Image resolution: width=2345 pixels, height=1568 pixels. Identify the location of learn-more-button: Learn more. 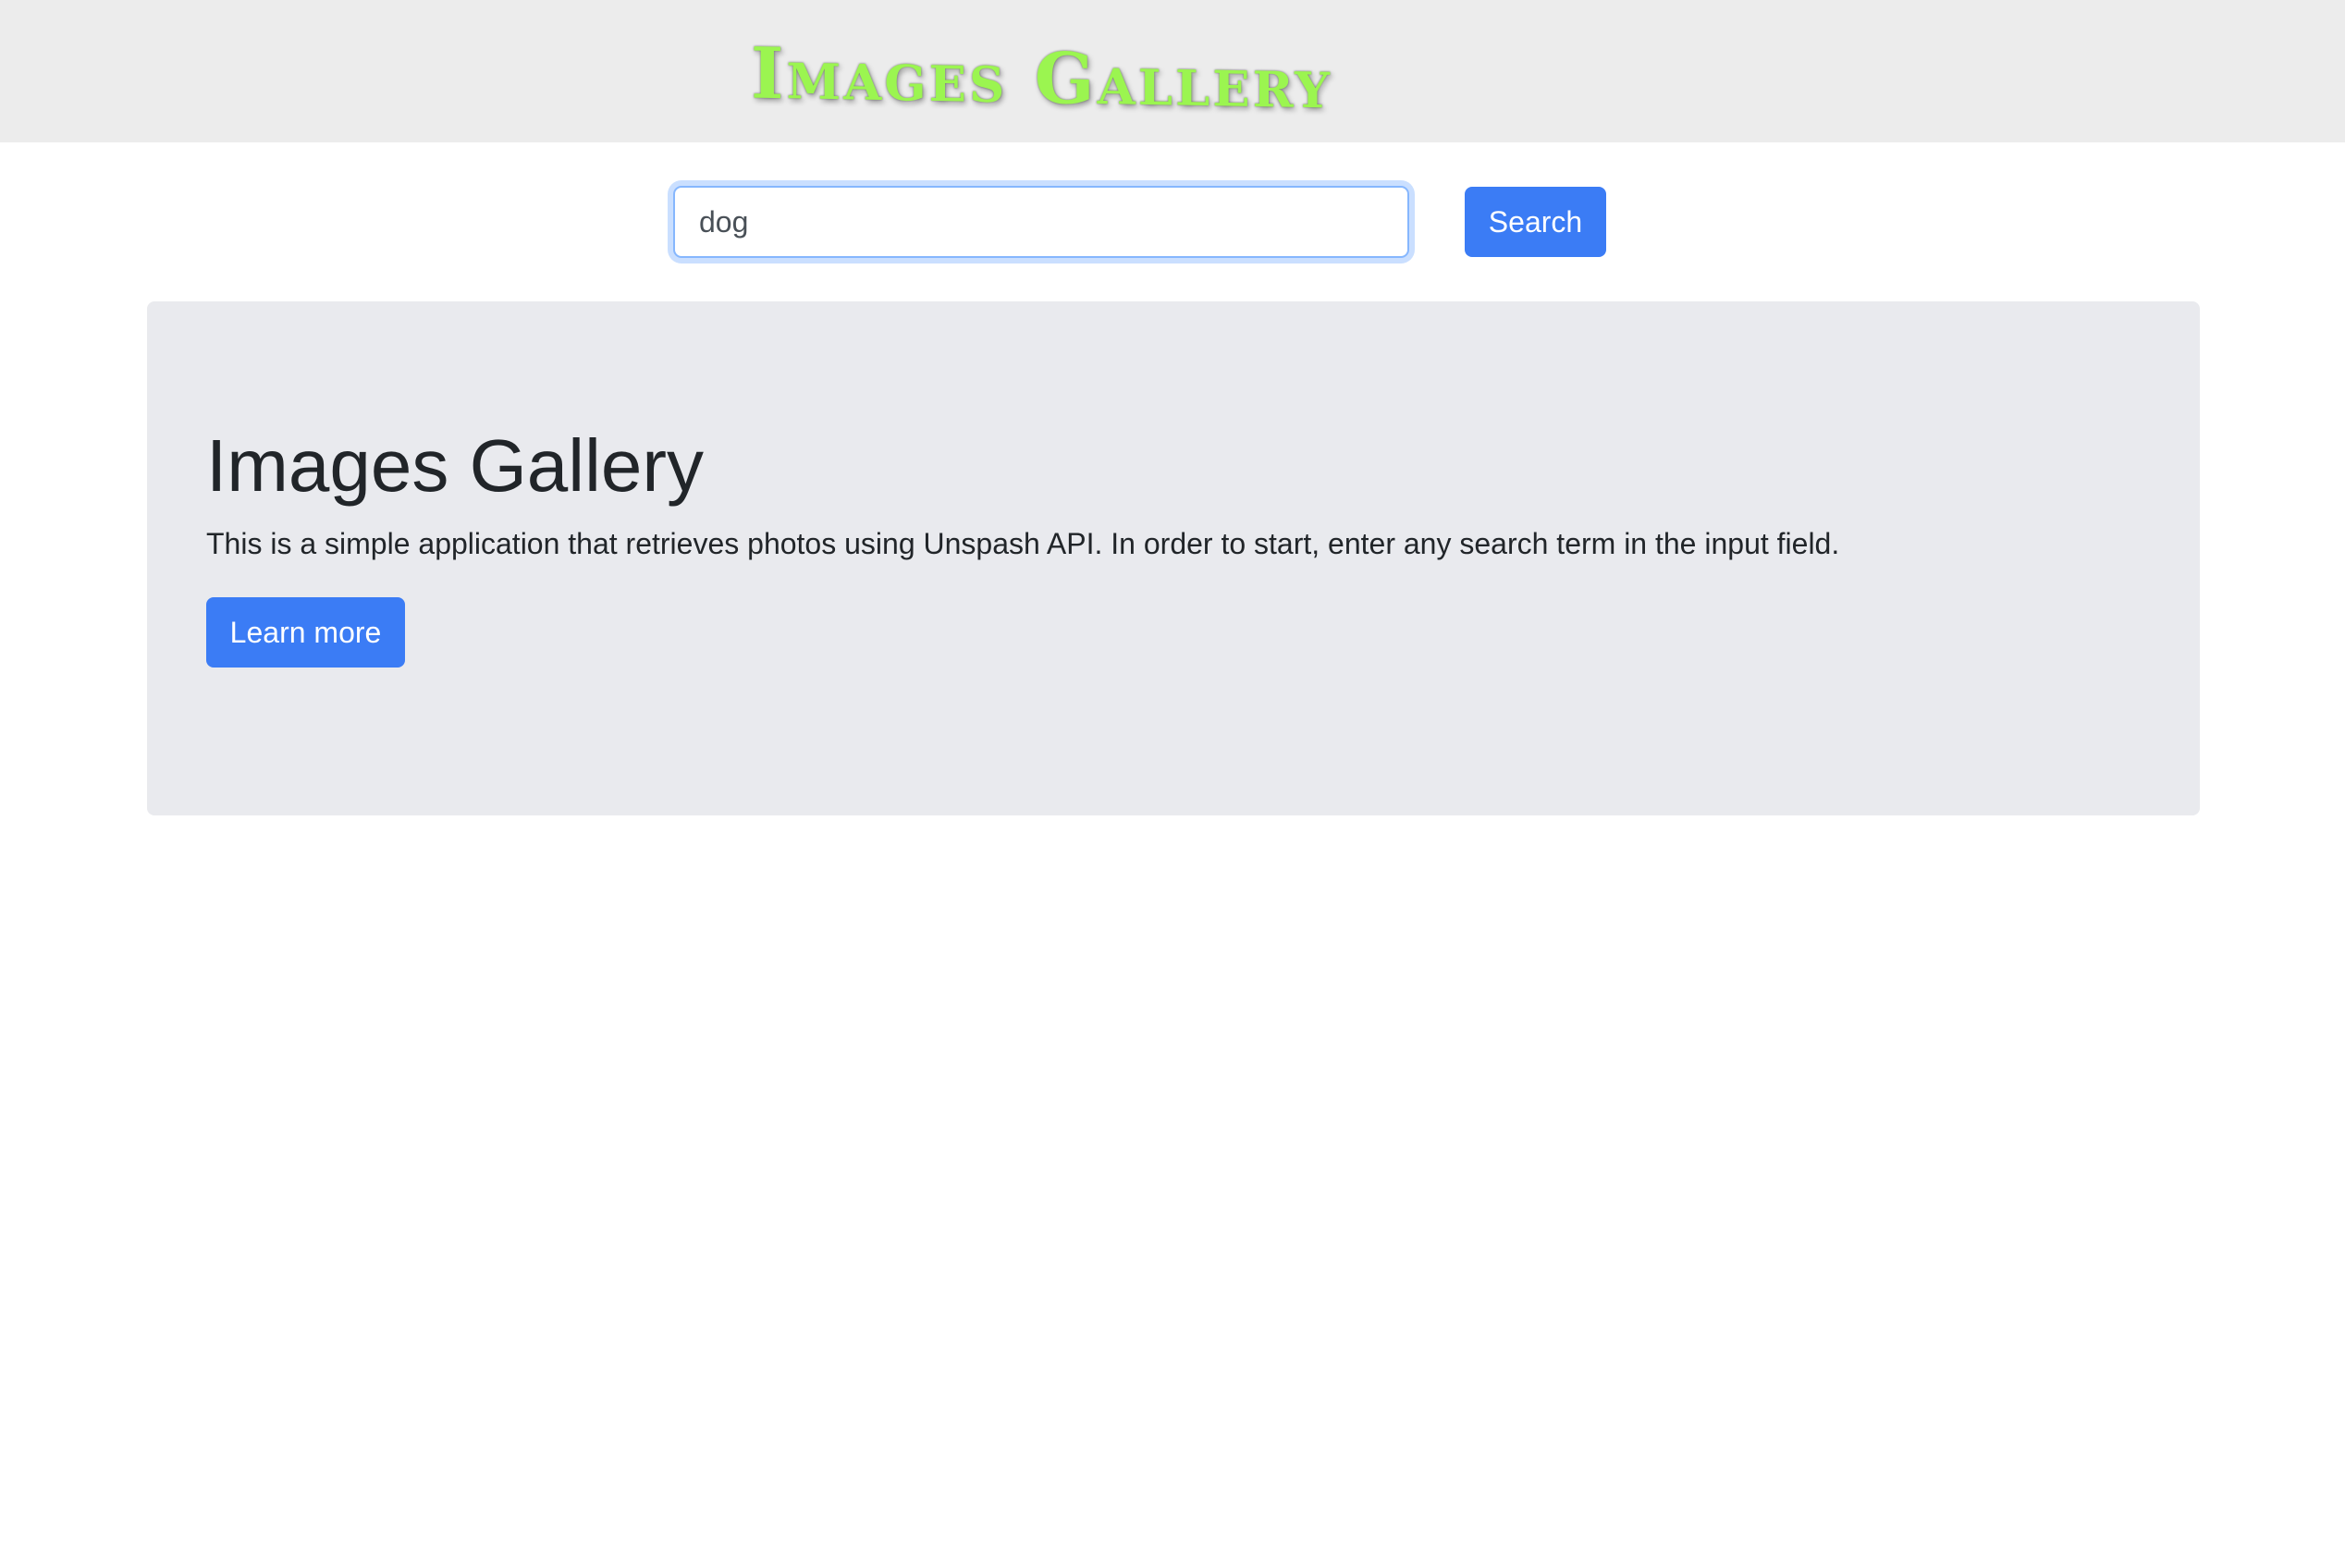
(305, 633).